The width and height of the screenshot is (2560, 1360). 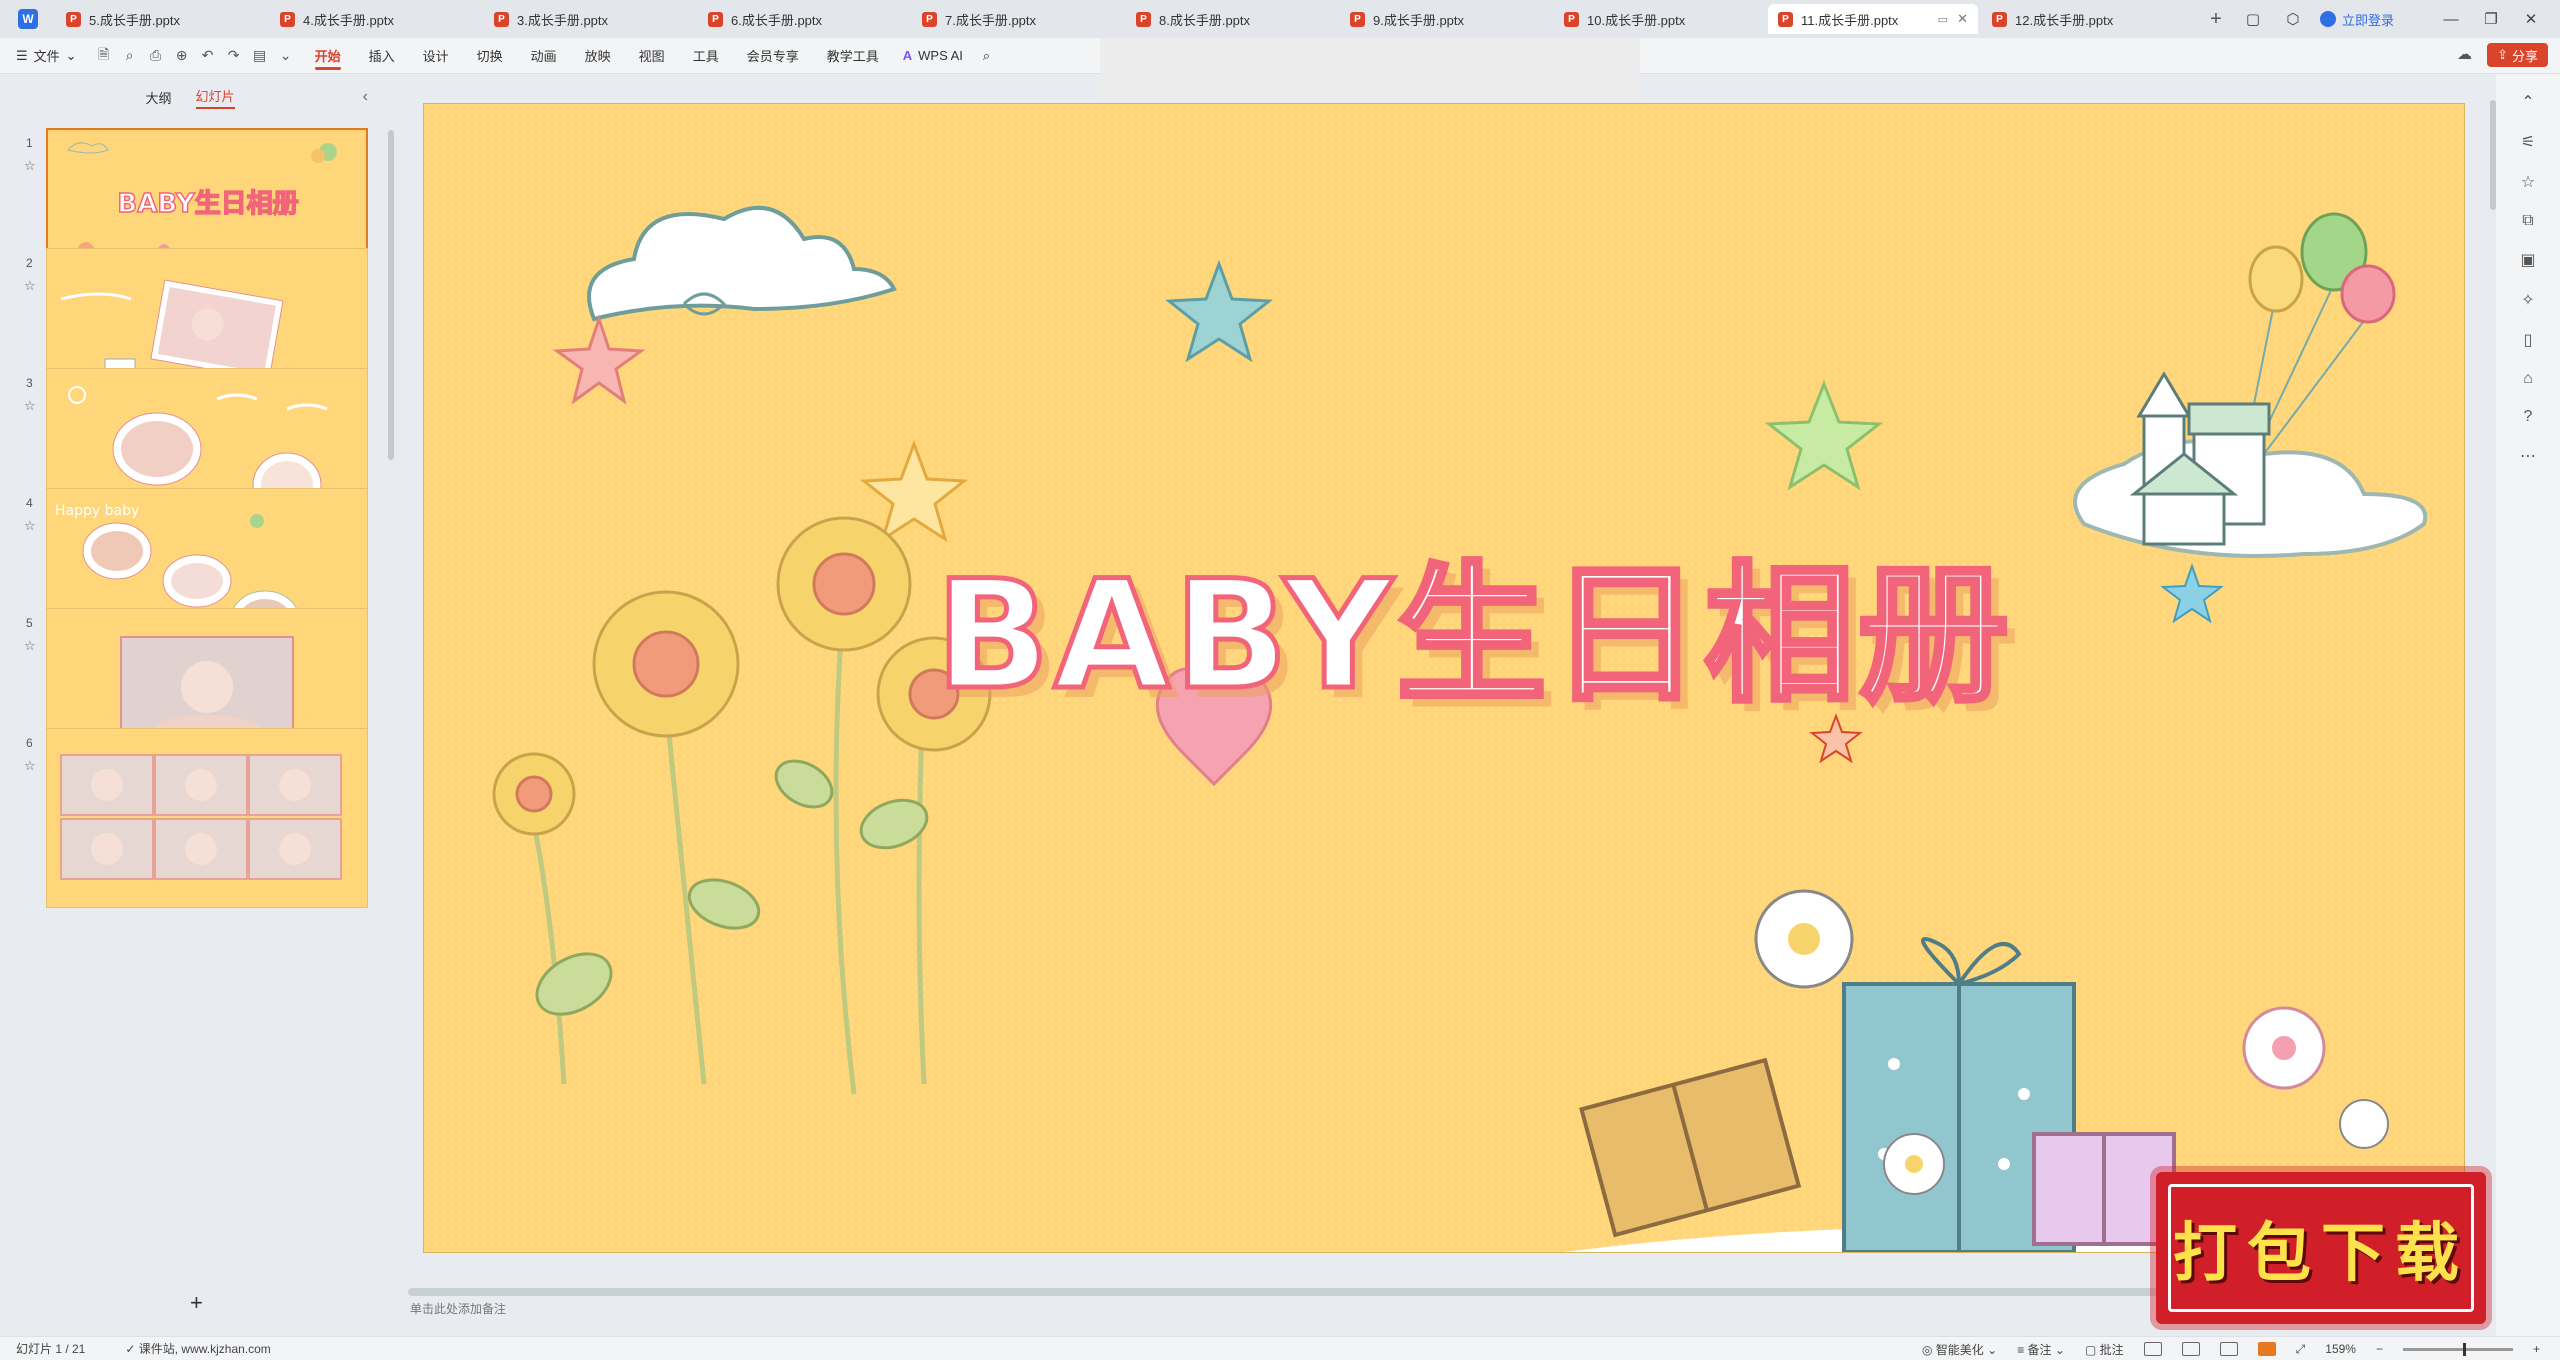 I want to click on slideshow-button, so click(x=2266, y=1349).